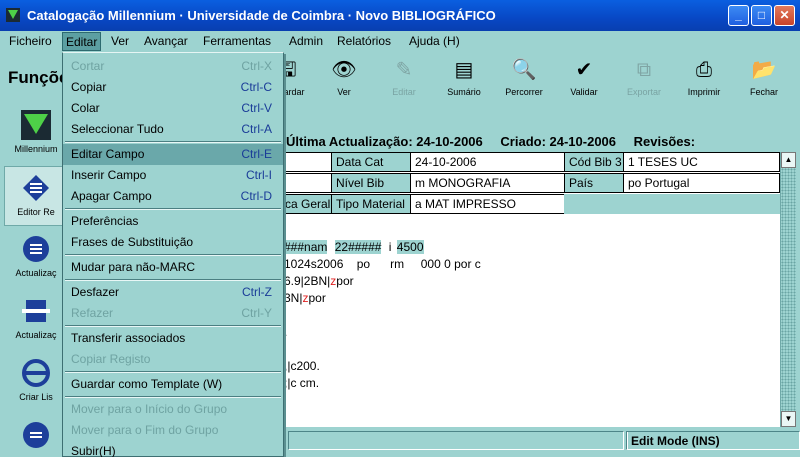  Describe the element at coordinates (120, 41) in the screenshot. I see `menu-ver: Ver` at that location.